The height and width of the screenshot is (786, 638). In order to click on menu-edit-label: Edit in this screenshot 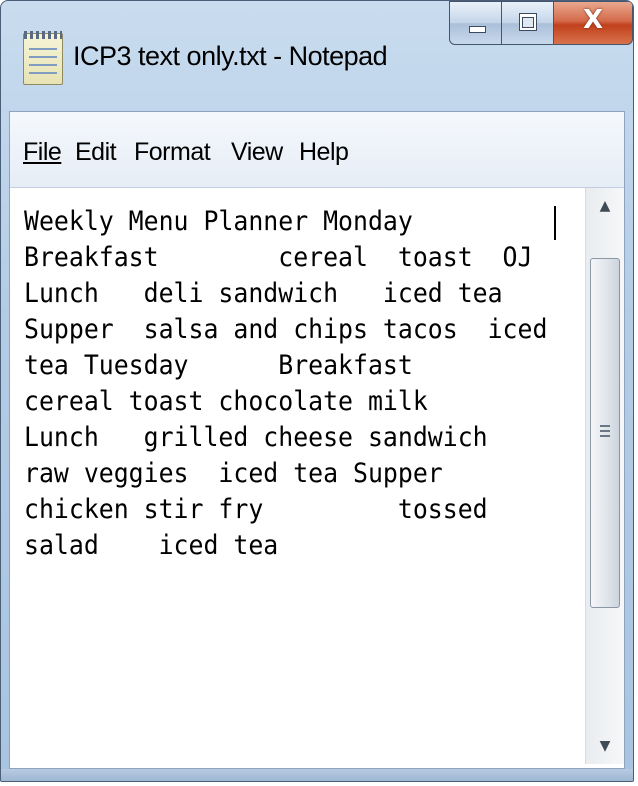, I will do `click(96, 152)`.